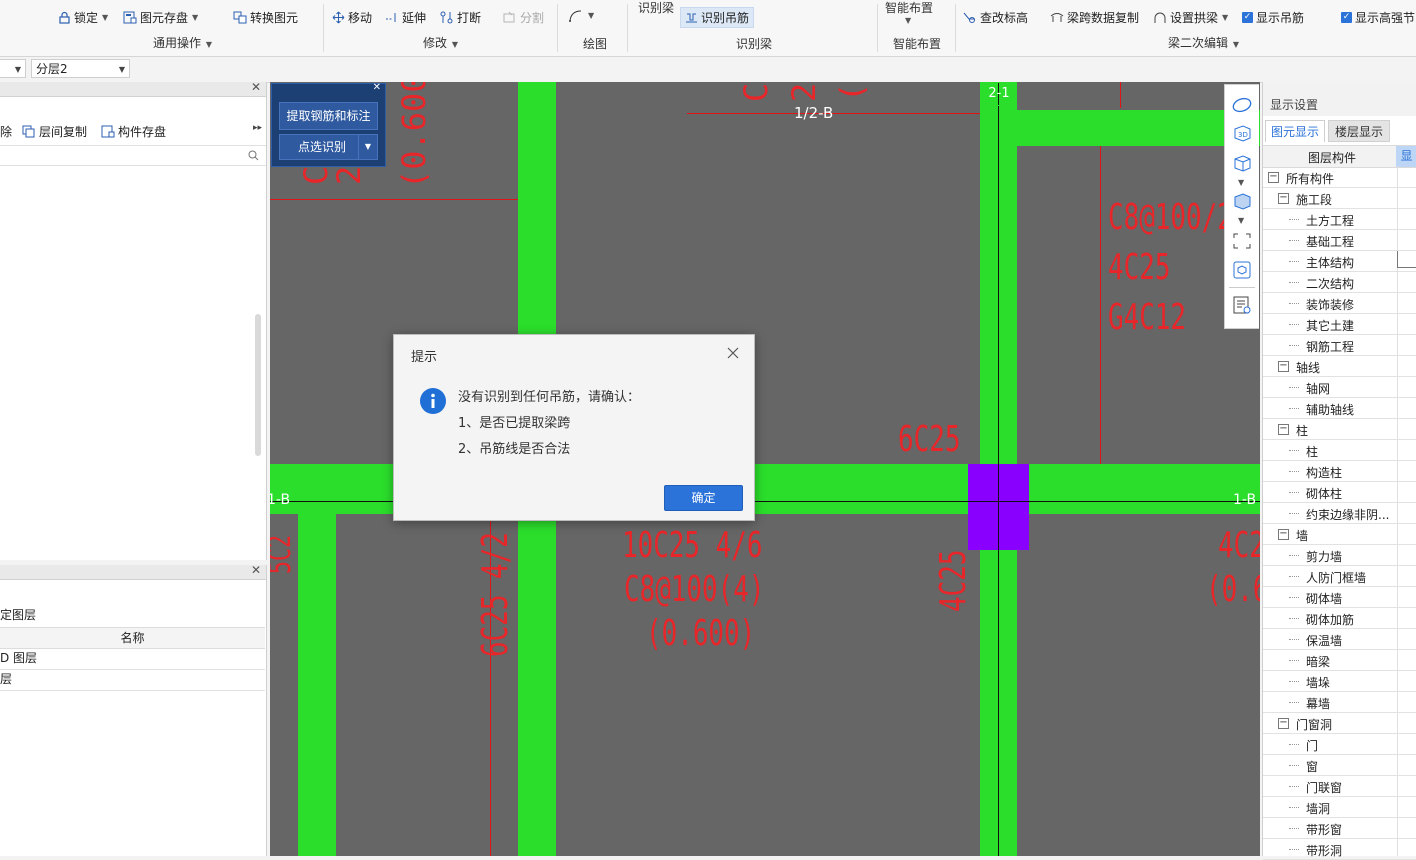  I want to click on change-elevation-button: 查改标高, so click(995, 17).